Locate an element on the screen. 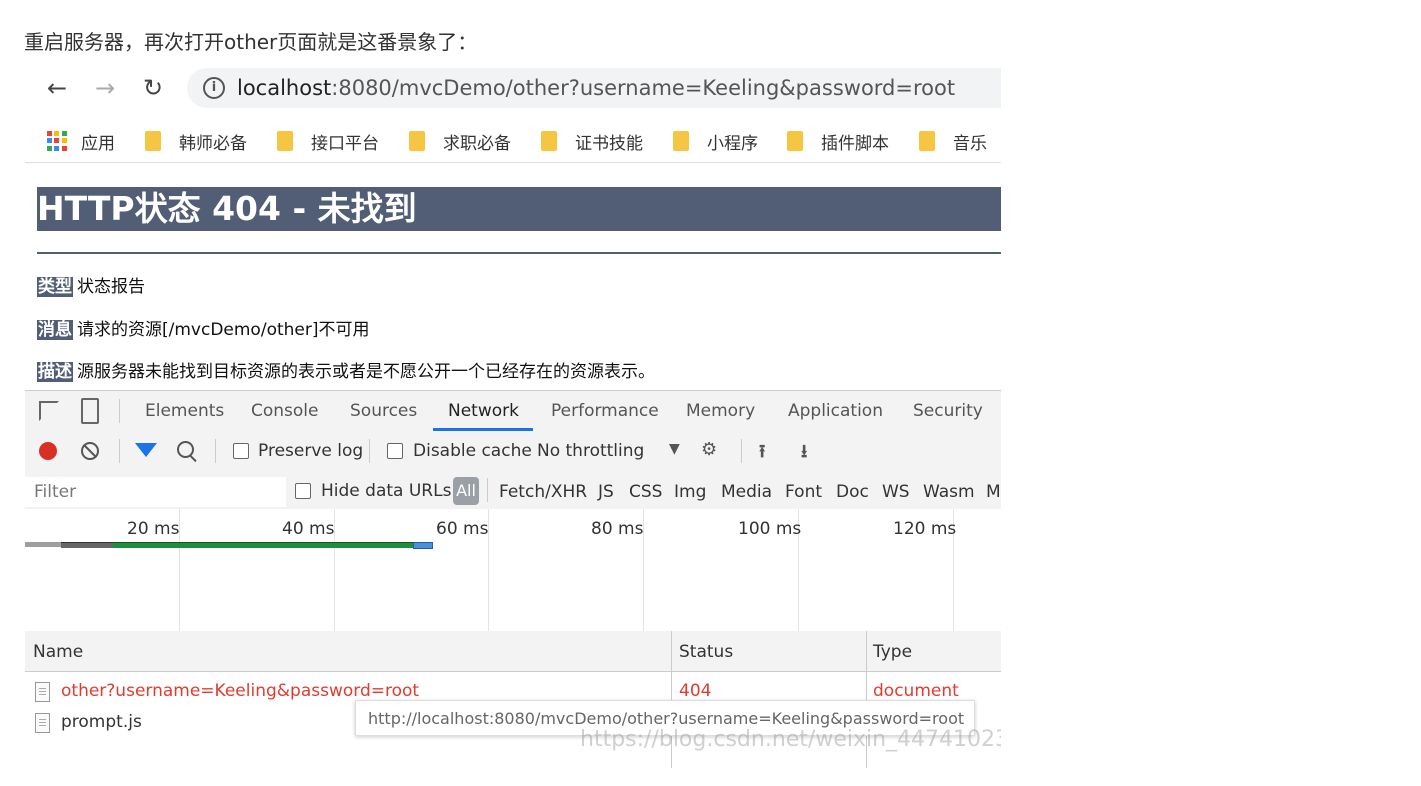 This screenshot has height=786, width=1421. requests-table-header: Name Status Type is located at coordinates (513, 651).